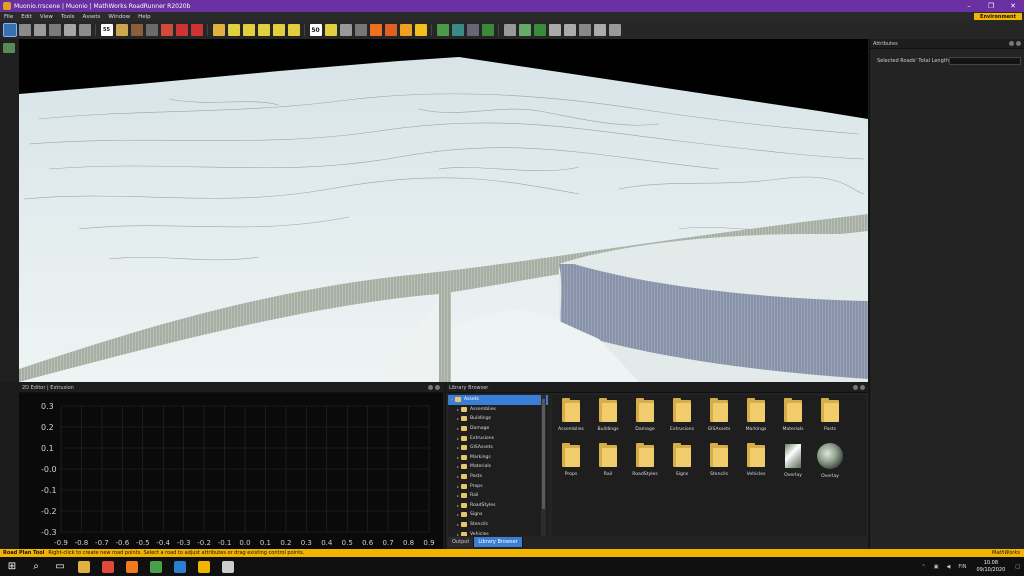 Image resolution: width=1024 pixels, height=576 pixels. Describe the element at coordinates (330, 30) in the screenshot. I see `curve-road-icon` at that location.